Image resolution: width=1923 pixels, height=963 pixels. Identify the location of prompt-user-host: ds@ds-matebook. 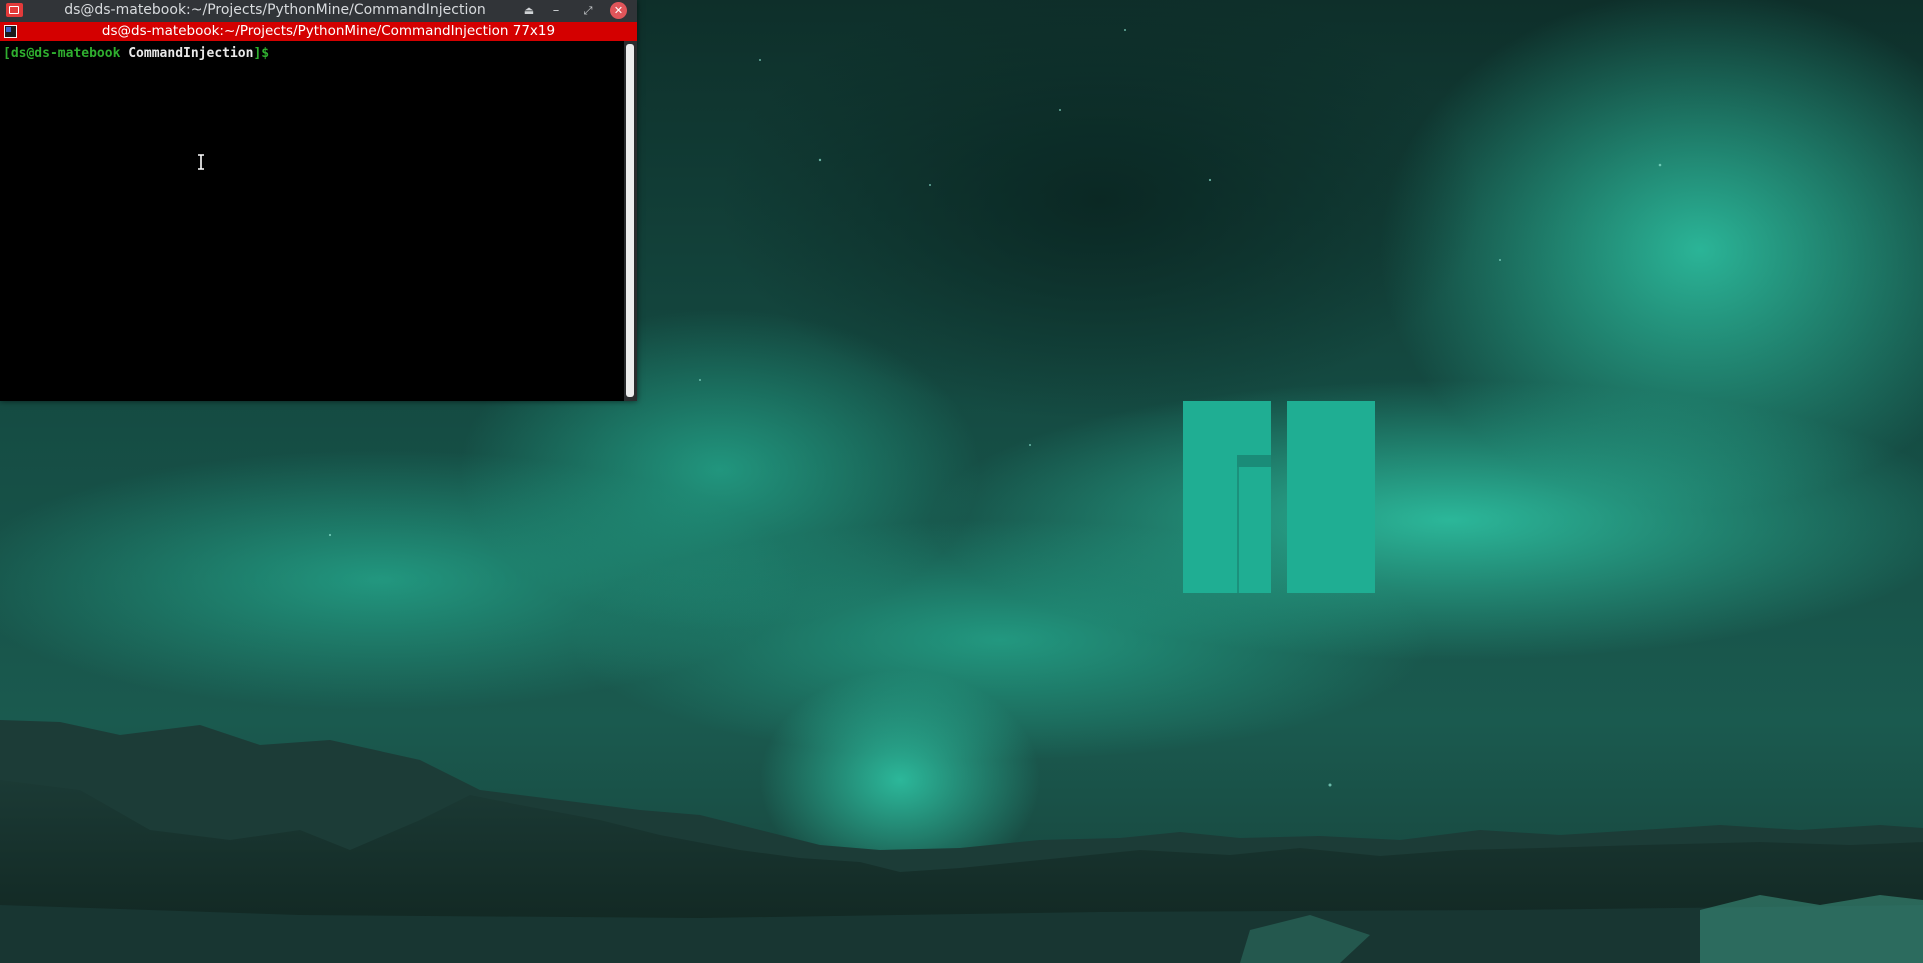
(65, 53).